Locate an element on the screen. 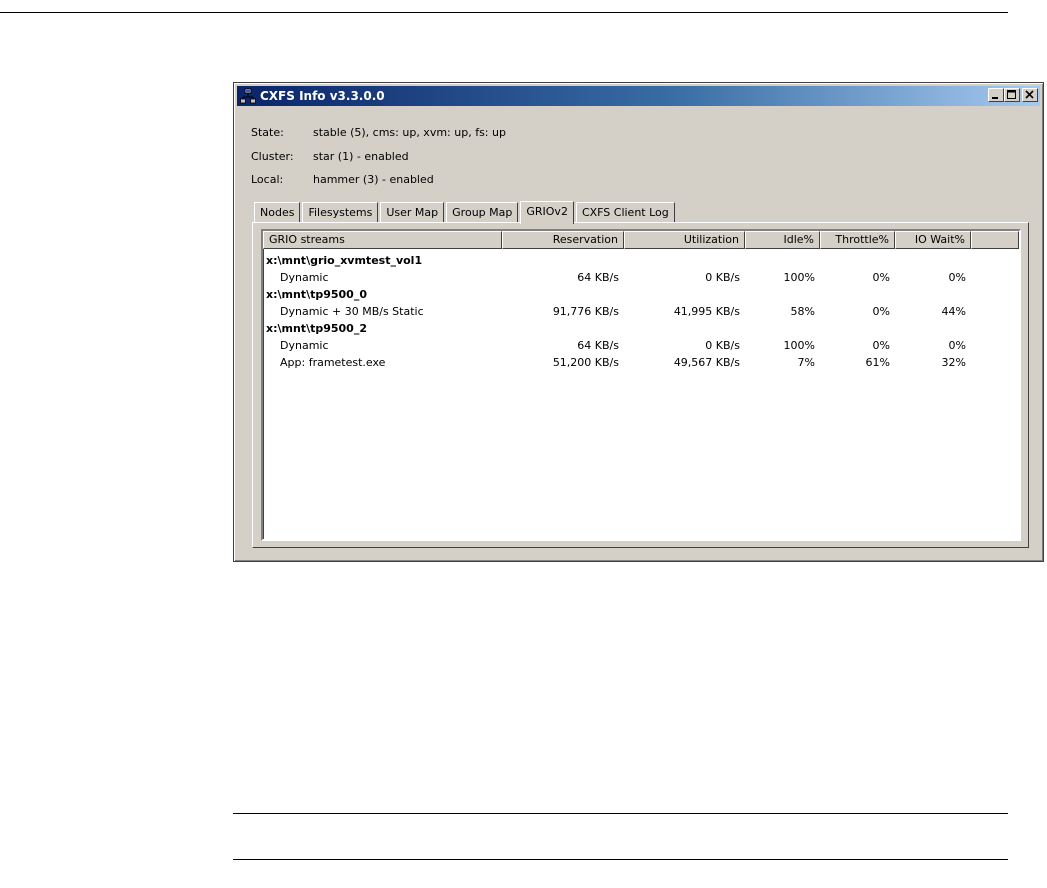 This screenshot has height=888, width=1047. idle-value: 58% is located at coordinates (802, 311).